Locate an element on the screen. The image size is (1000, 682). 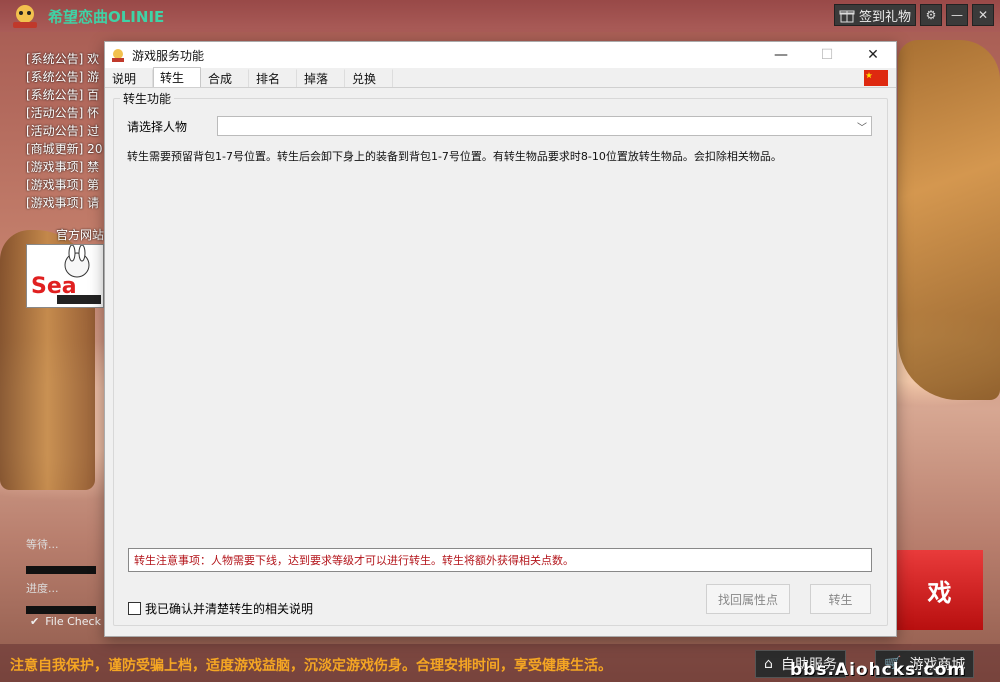
sign-in-gift-button: 签到礼物 is located at coordinates (874, 15).